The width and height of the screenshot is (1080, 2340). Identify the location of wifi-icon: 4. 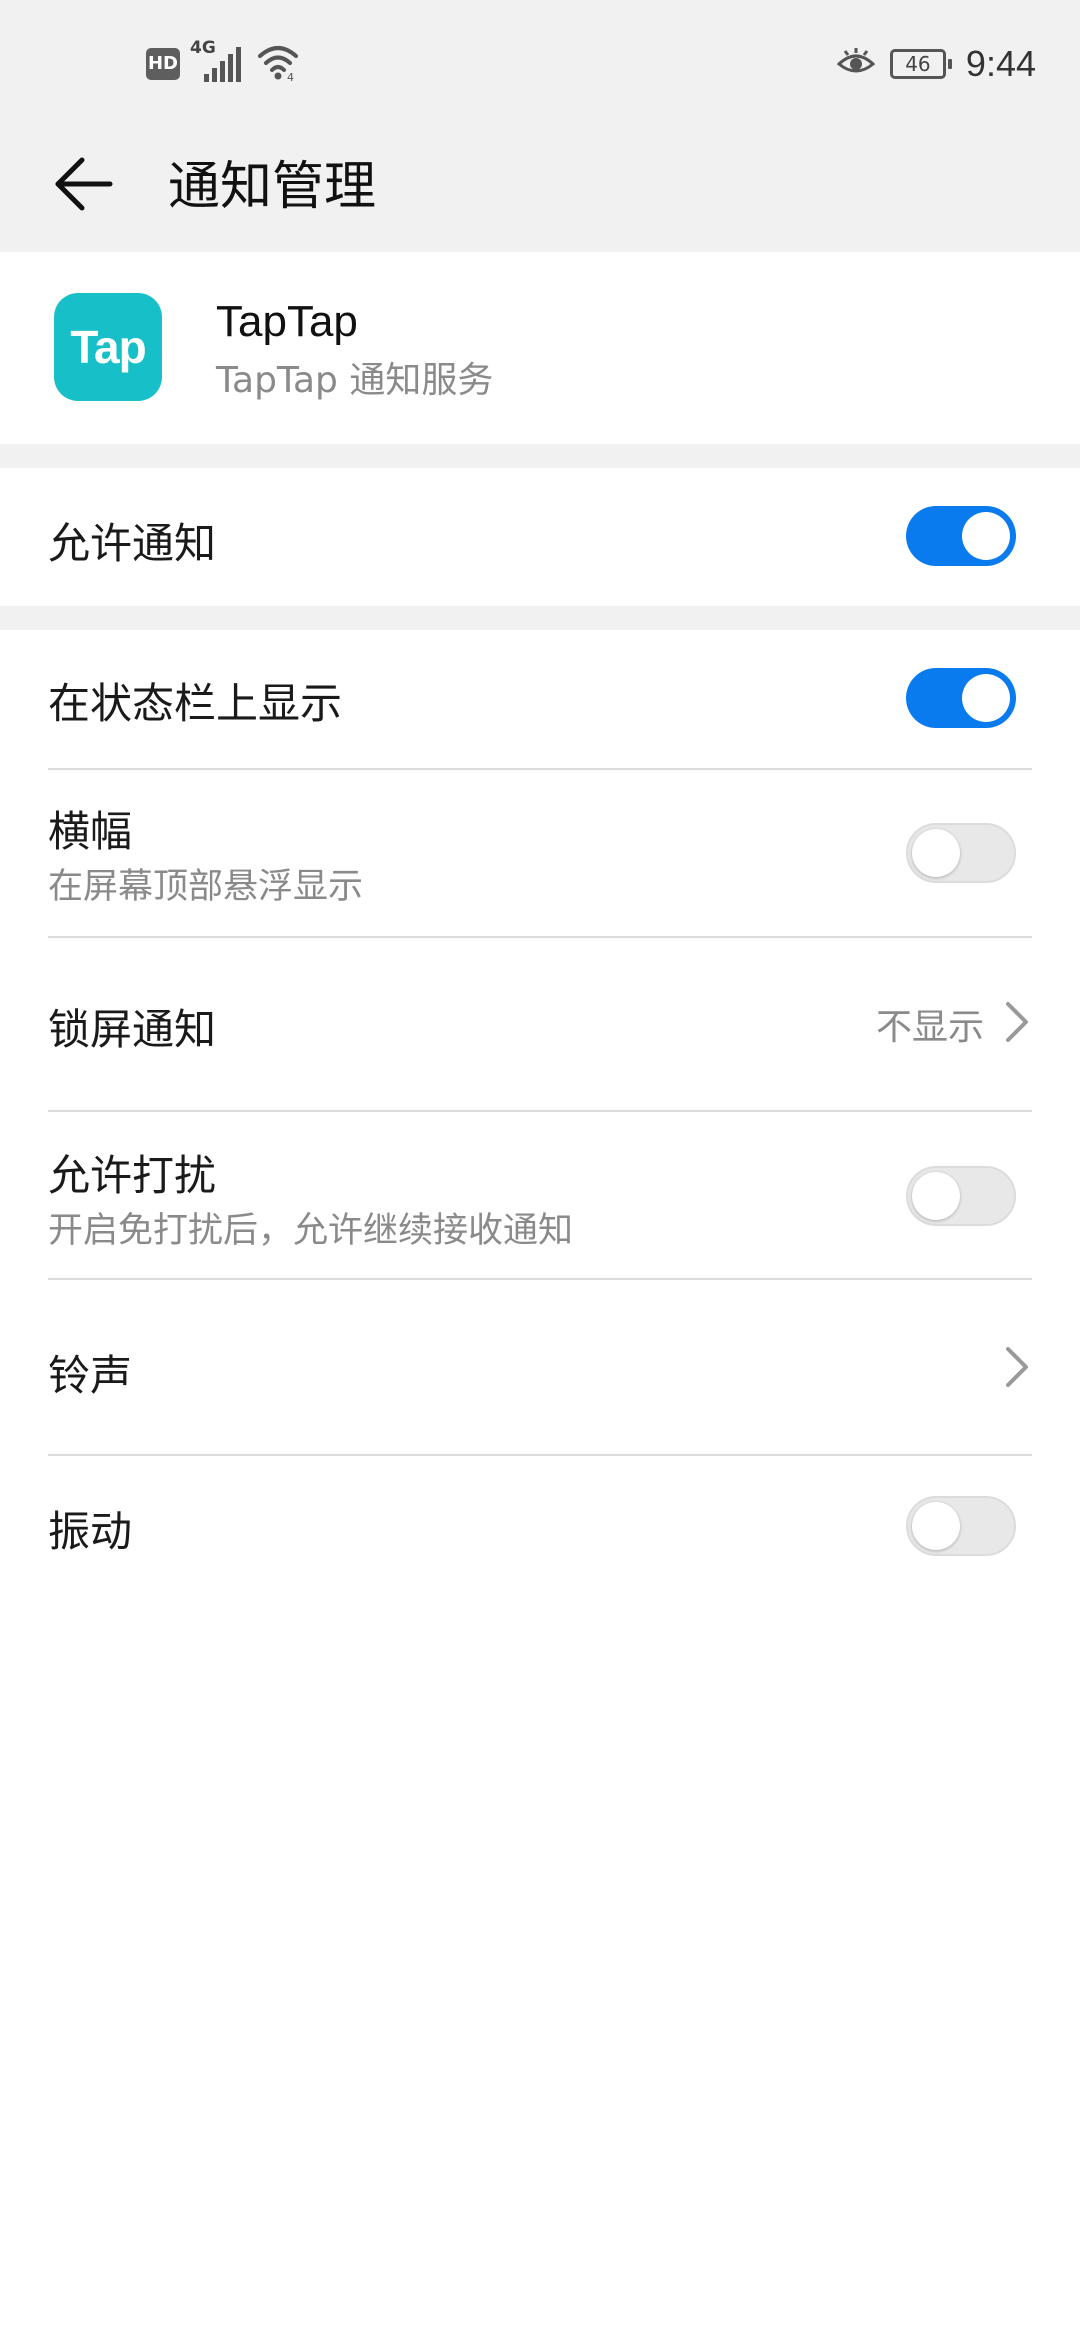
(278, 64).